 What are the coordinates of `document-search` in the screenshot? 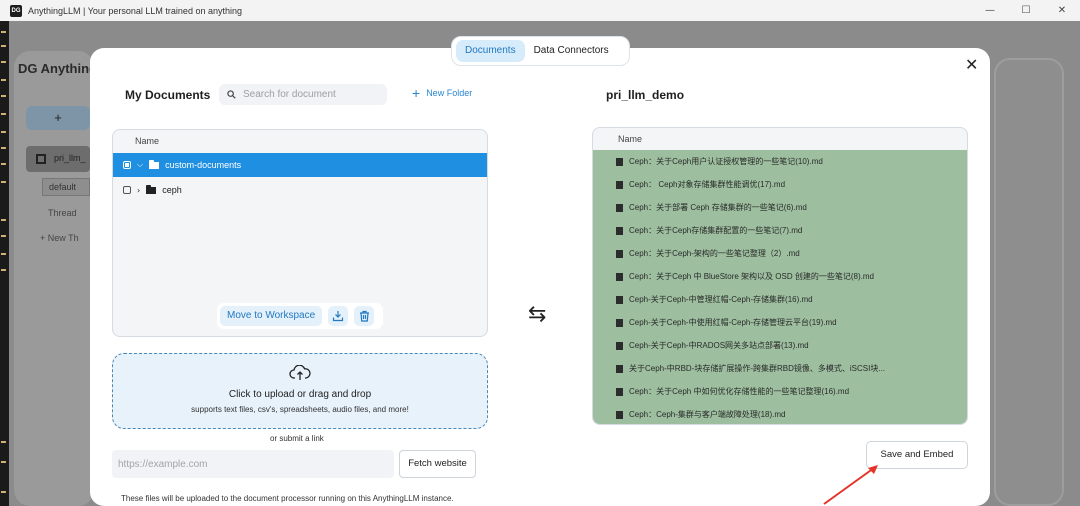 It's located at (303, 94).